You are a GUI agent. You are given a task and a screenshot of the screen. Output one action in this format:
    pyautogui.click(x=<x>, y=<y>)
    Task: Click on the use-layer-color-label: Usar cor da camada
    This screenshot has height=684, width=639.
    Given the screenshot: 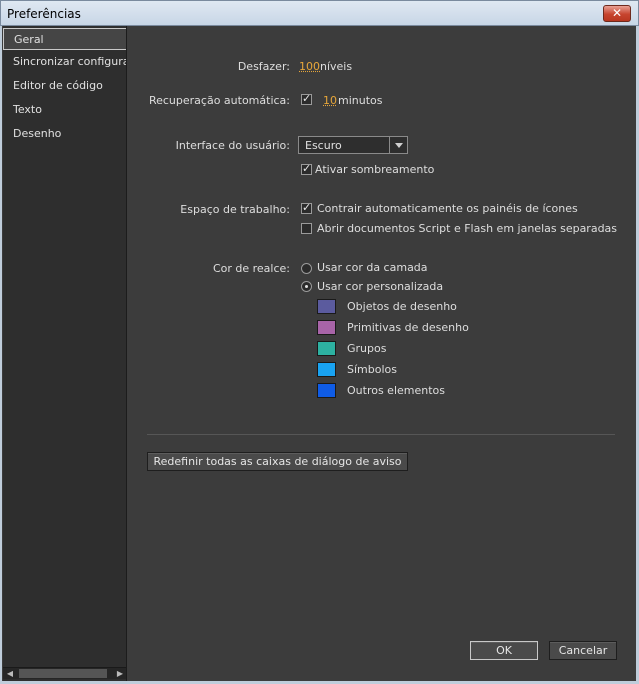 What is the action you would take?
    pyautogui.click(x=372, y=267)
    